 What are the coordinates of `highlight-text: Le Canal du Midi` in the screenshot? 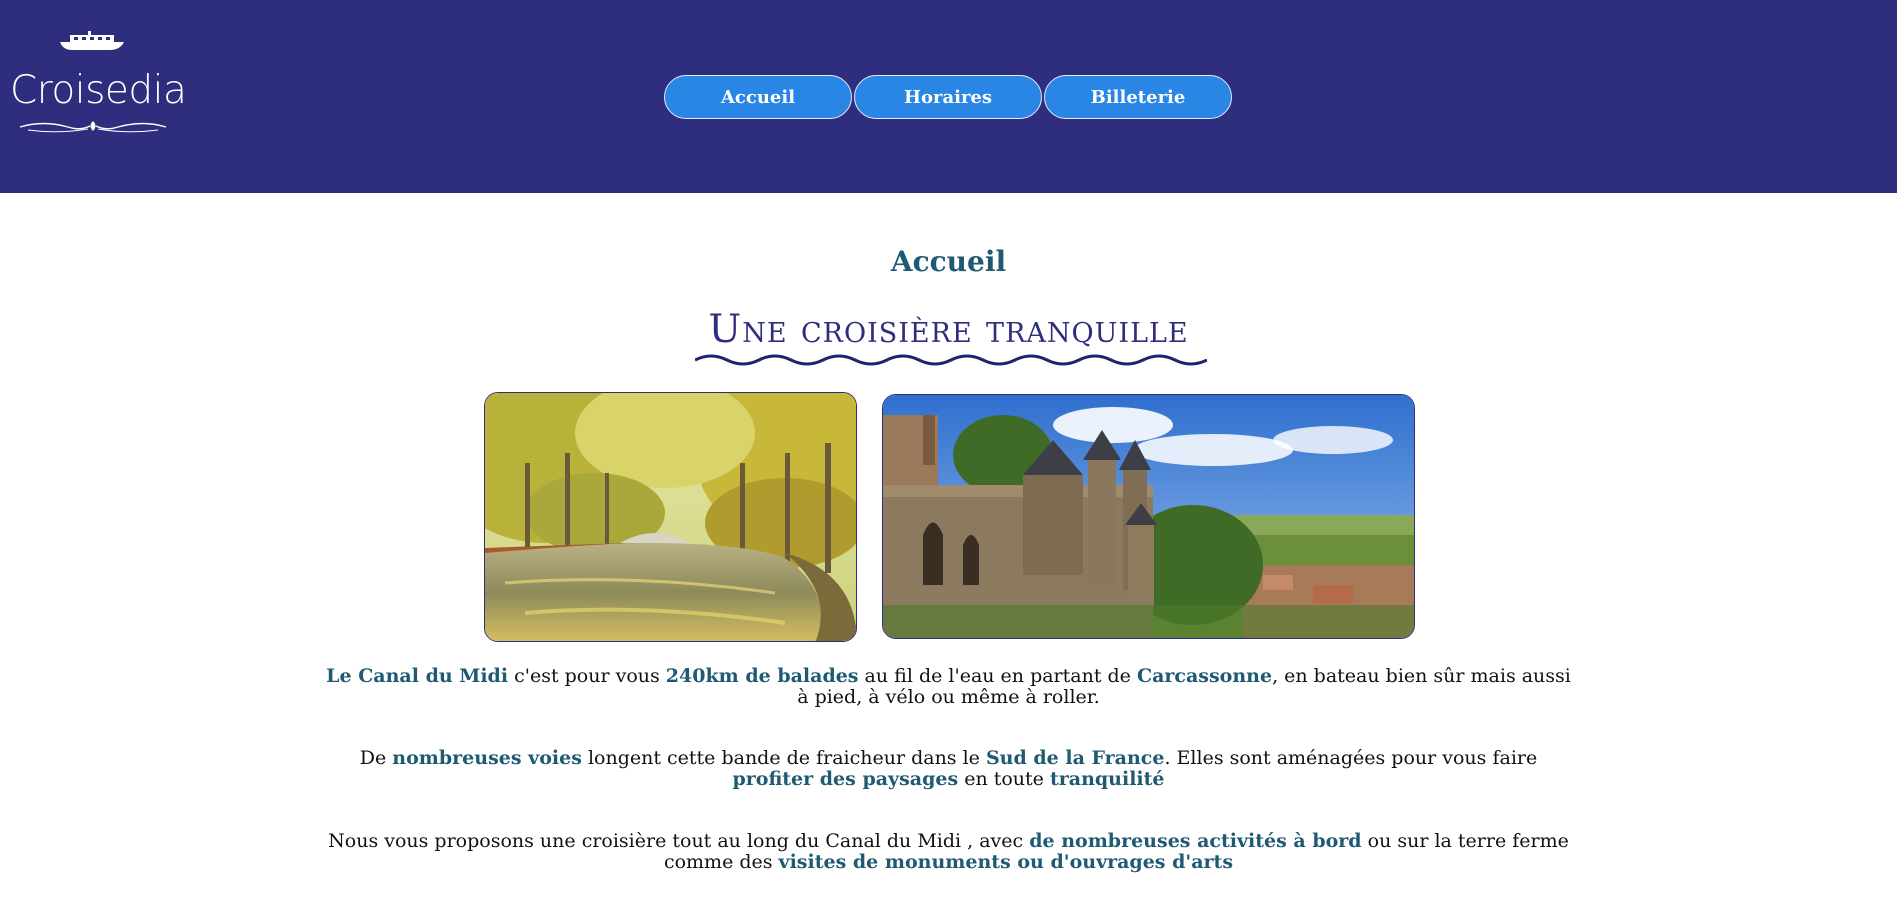 It's located at (417, 676).